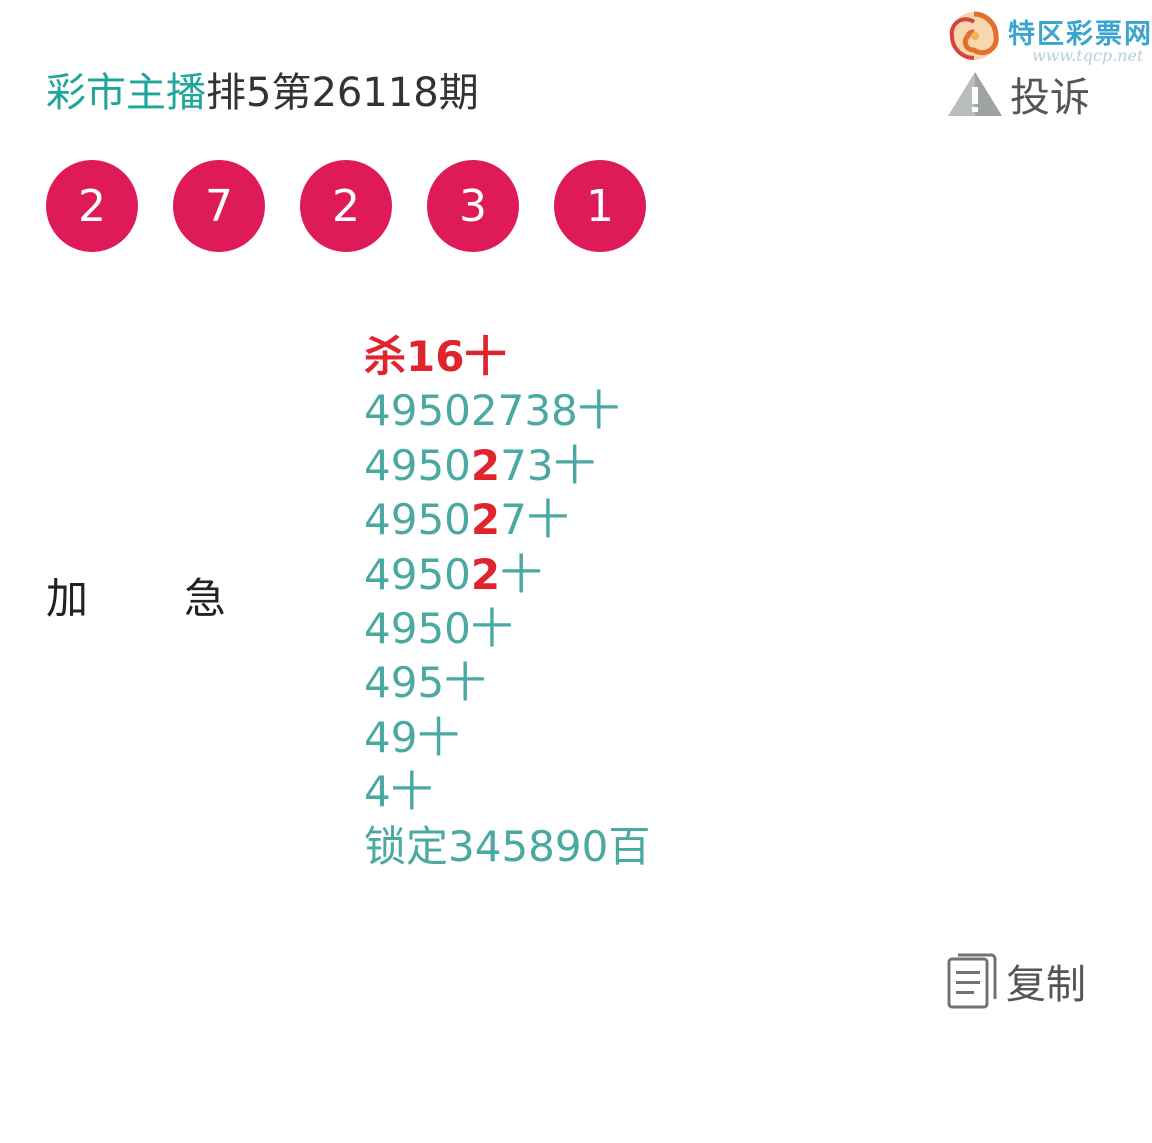  What do you see at coordinates (438, 628) in the screenshot?
I see `line-text: 4950十` at bounding box center [438, 628].